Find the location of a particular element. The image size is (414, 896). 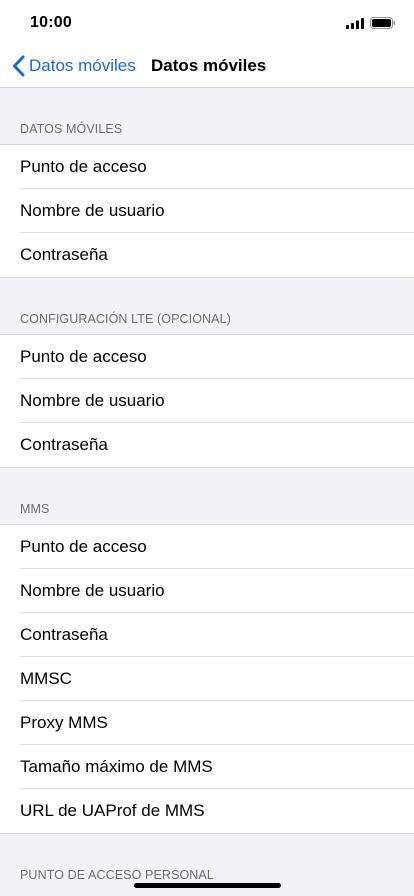

lte-password-field: Contraseña is located at coordinates (217, 445).